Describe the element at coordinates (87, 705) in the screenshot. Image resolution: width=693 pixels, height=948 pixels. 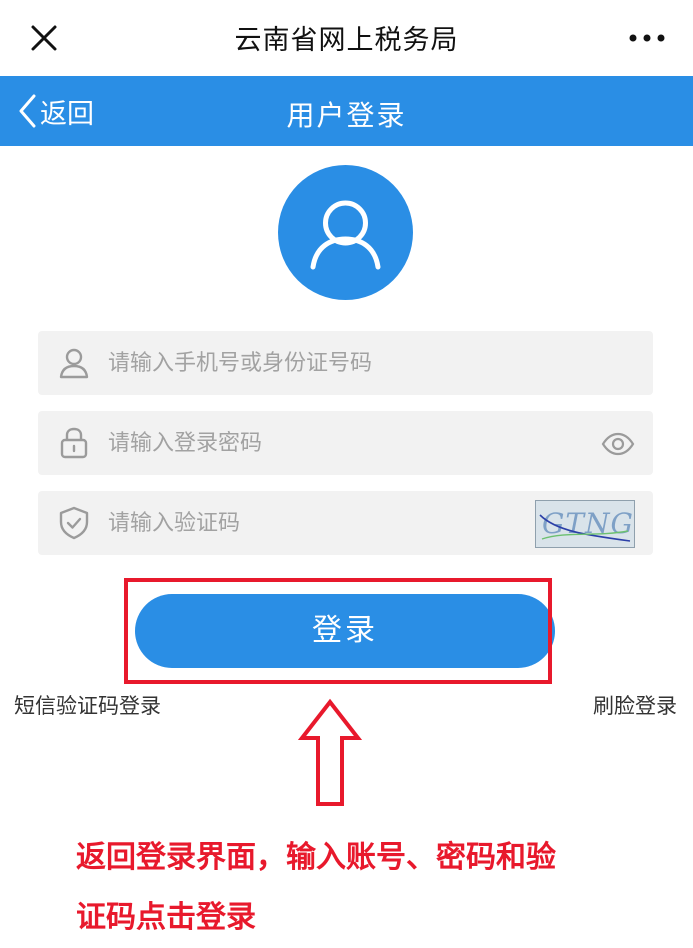
I see `sms-login-link: 短信验证码登录` at that location.